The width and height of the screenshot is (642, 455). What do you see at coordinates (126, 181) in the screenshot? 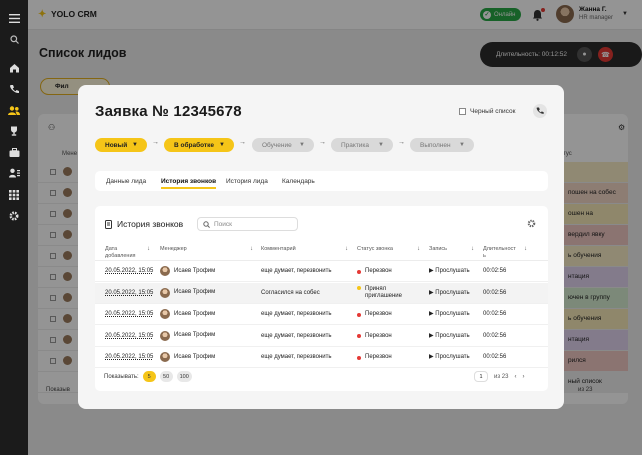
I see `tab-lead-data: Данные лида` at bounding box center [126, 181].